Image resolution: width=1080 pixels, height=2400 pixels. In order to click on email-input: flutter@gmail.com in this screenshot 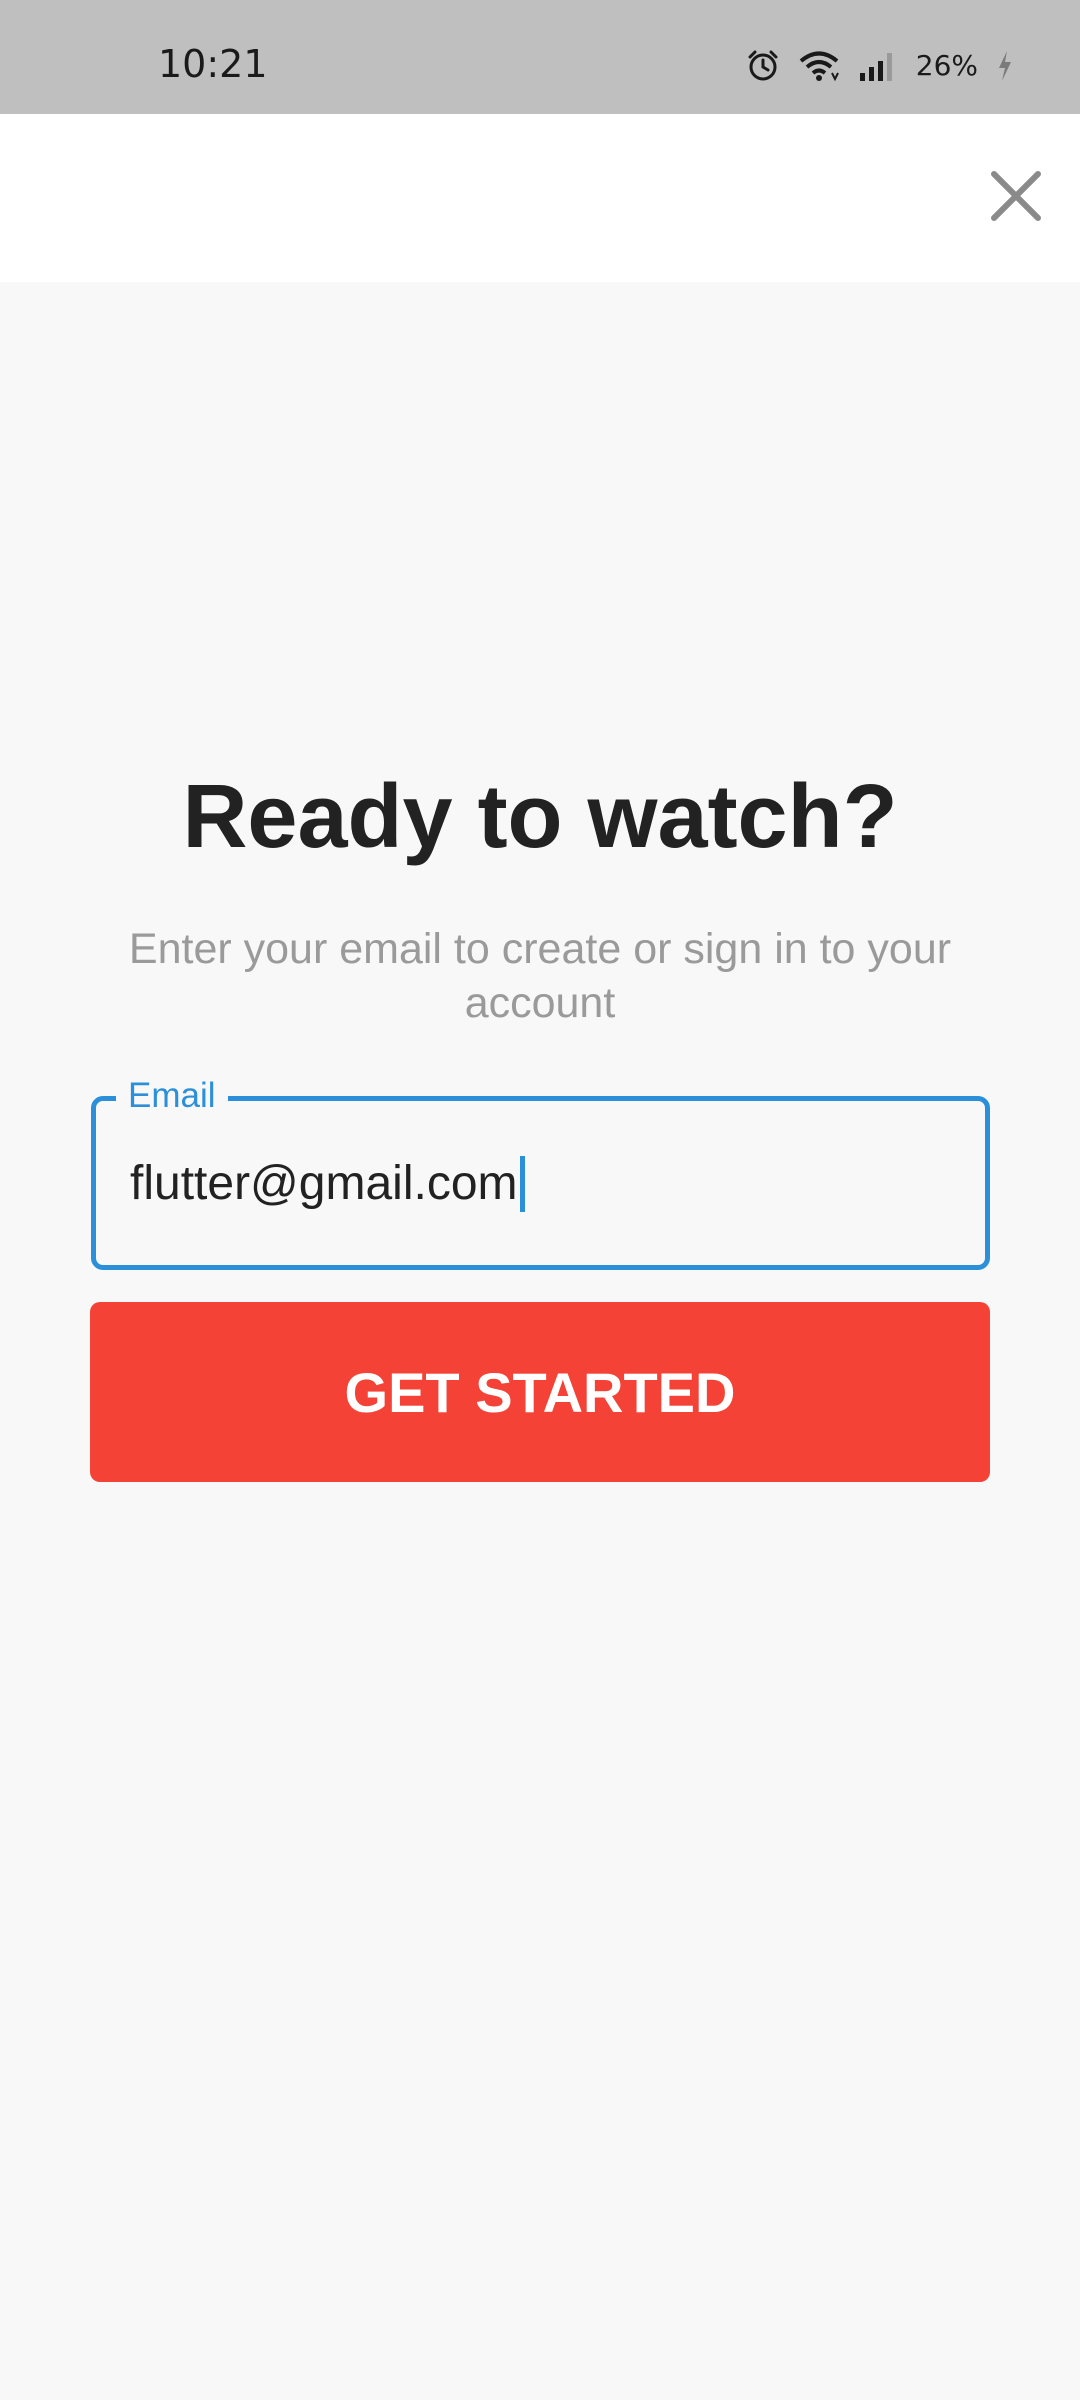, I will do `click(327, 1184)`.